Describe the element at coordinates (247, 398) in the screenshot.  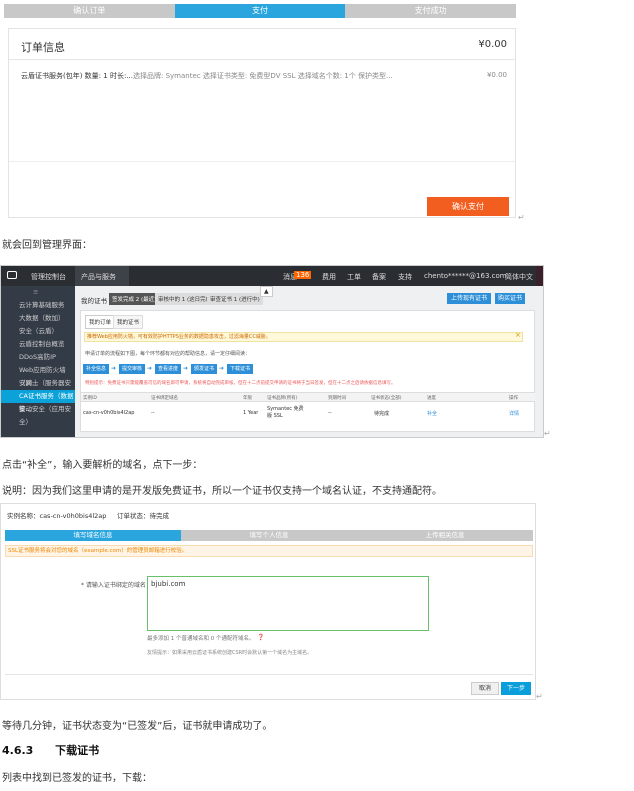
I see `col-header: 年限` at that location.